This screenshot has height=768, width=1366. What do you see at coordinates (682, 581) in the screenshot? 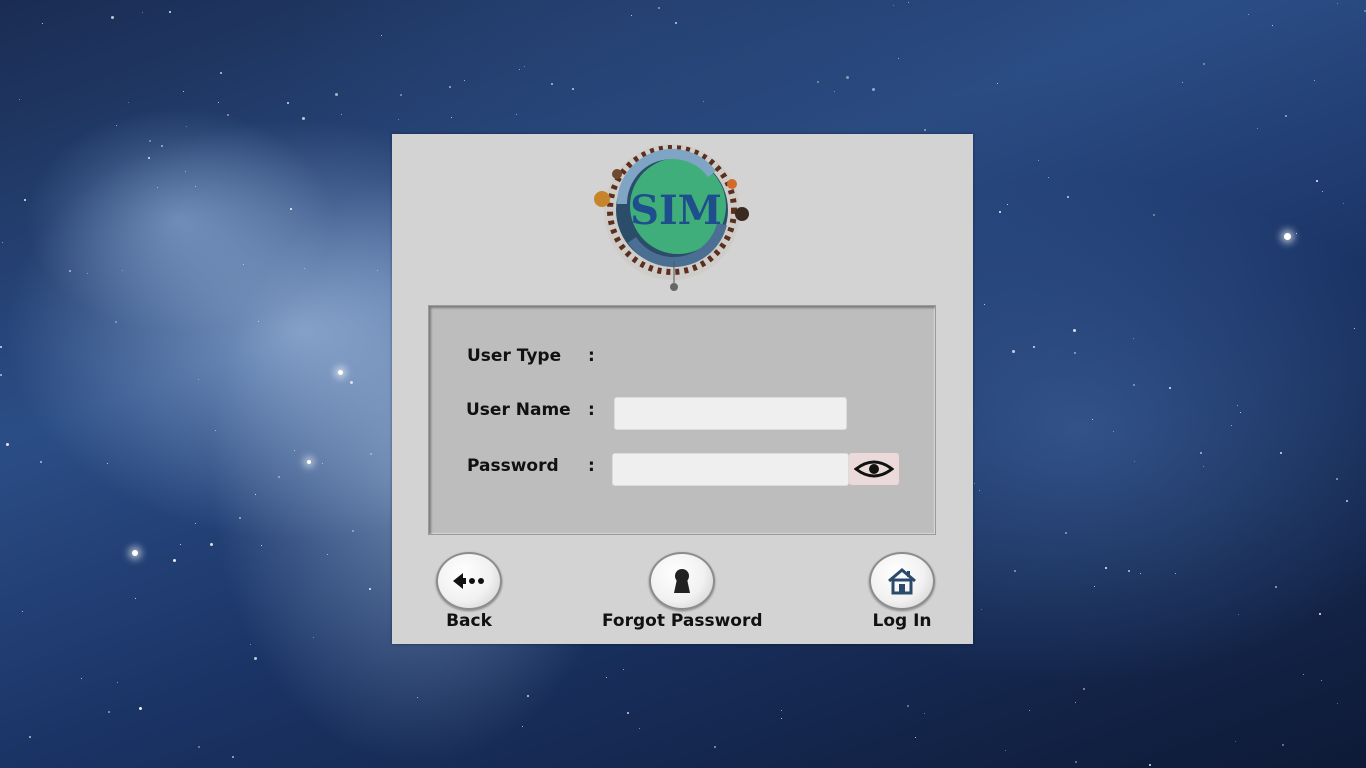
I see `keyhole-icon` at bounding box center [682, 581].